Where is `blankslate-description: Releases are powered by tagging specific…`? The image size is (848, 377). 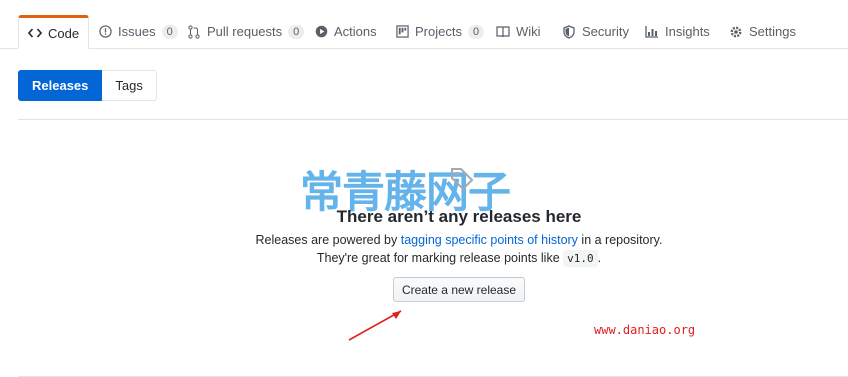 blankslate-description: Releases are powered by tagging specific… is located at coordinates (424, 240).